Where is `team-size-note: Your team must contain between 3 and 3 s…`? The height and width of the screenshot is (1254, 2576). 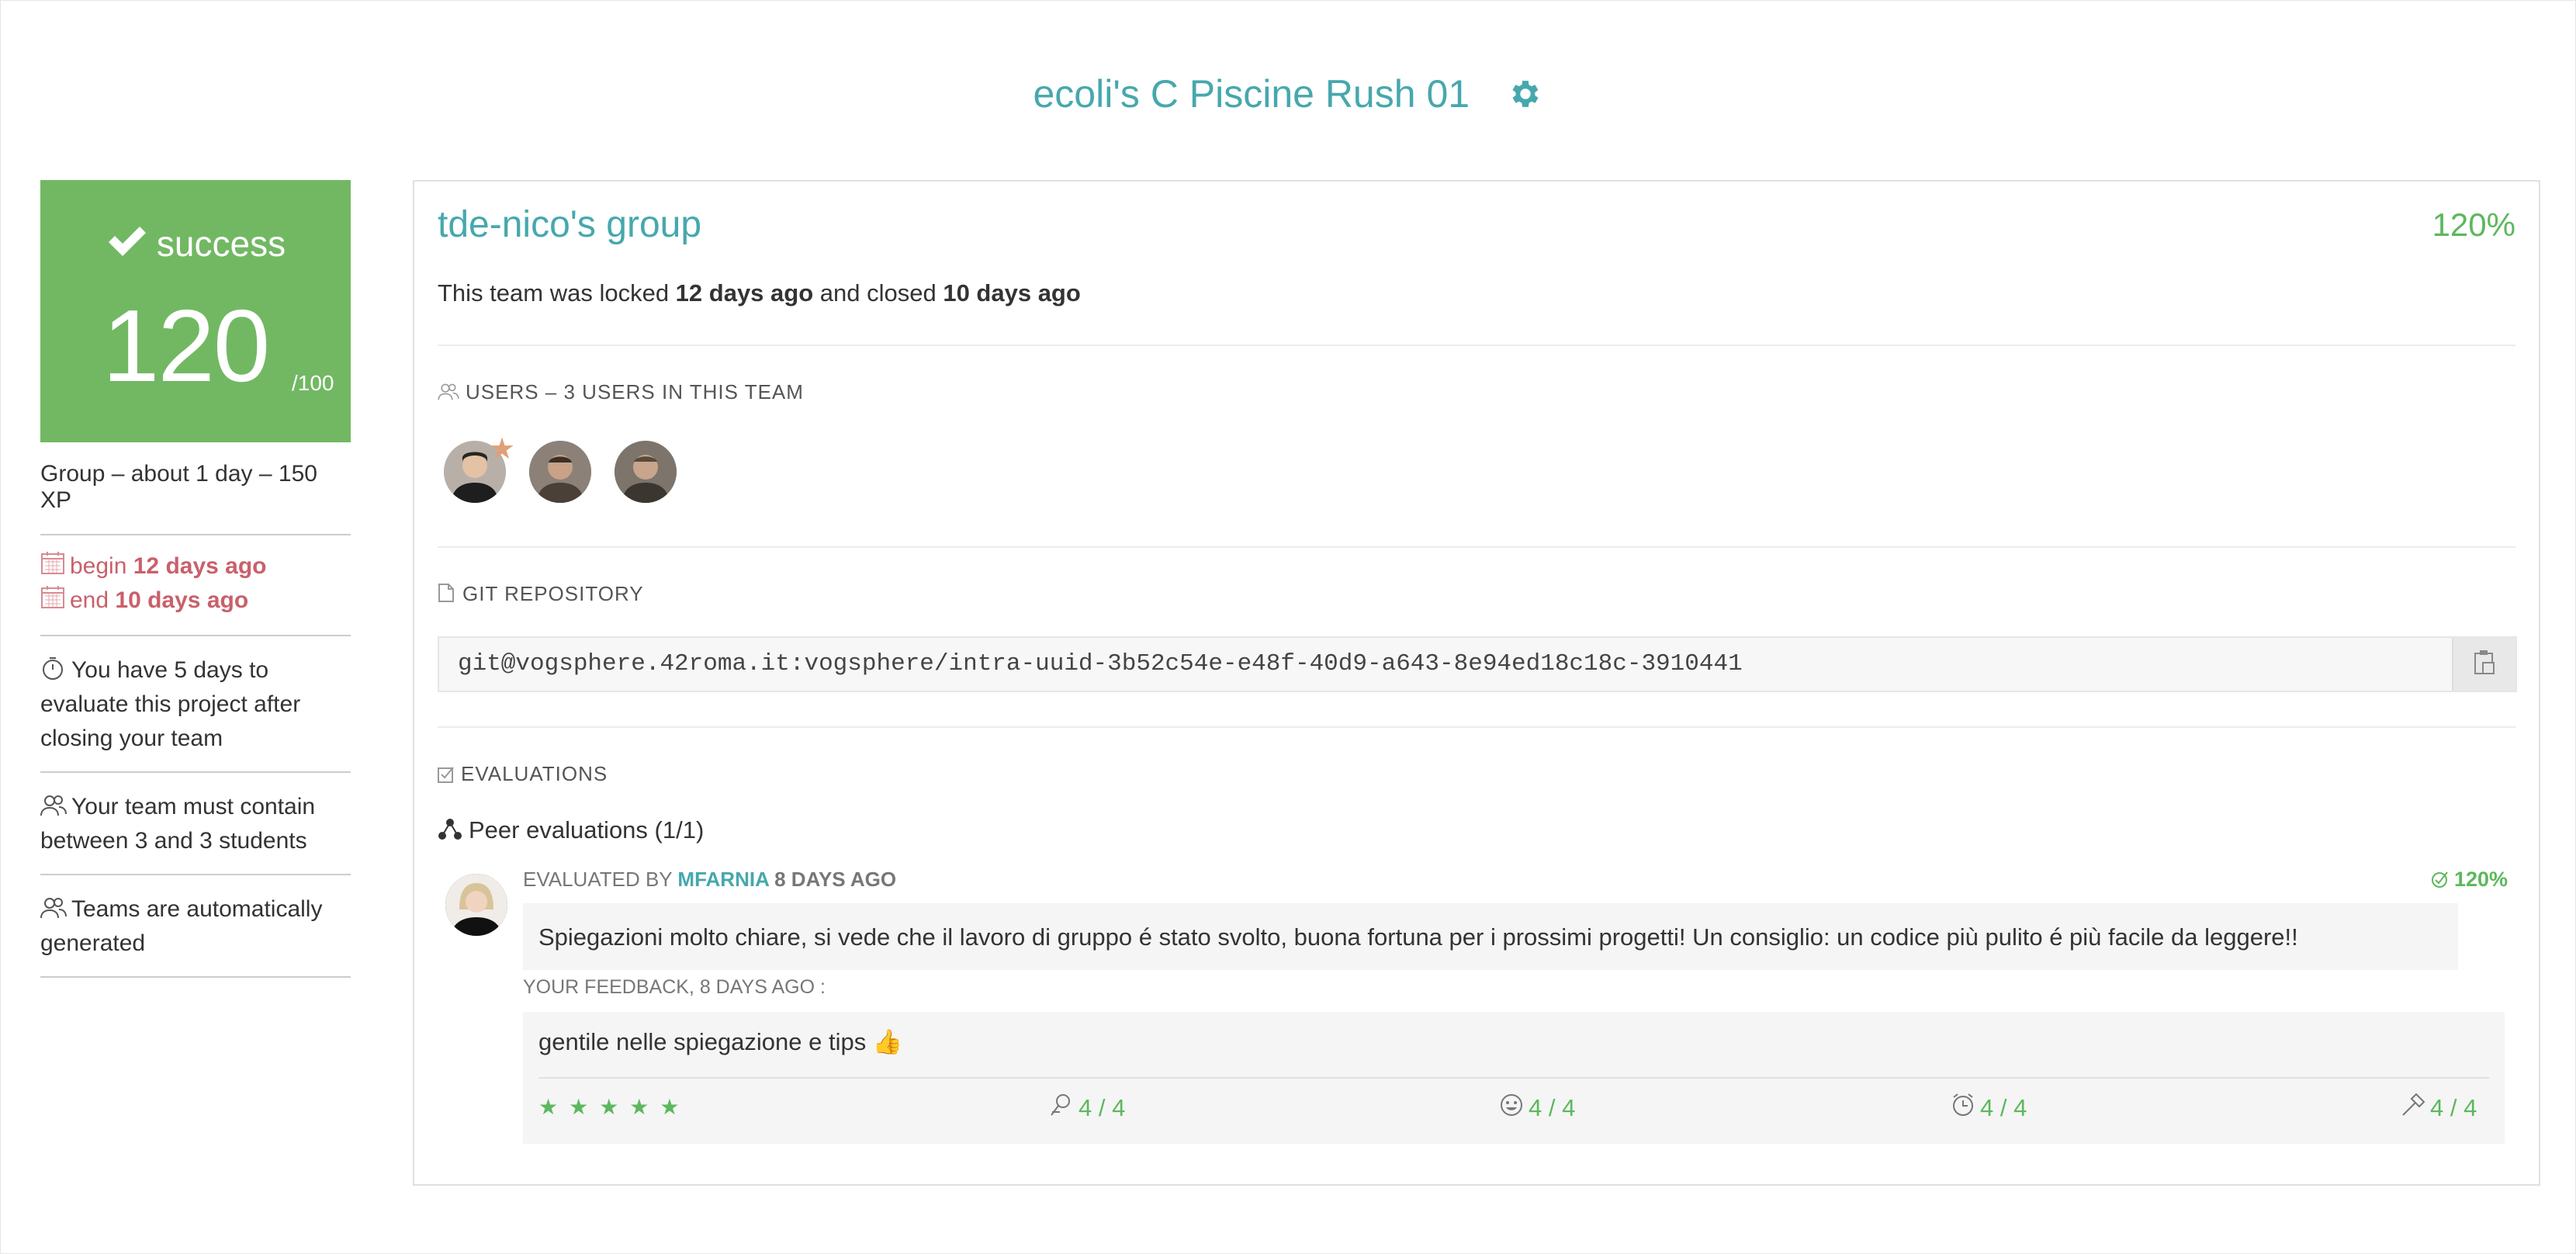 team-size-note: Your team must contain between 3 and 3 s… is located at coordinates (178, 824).